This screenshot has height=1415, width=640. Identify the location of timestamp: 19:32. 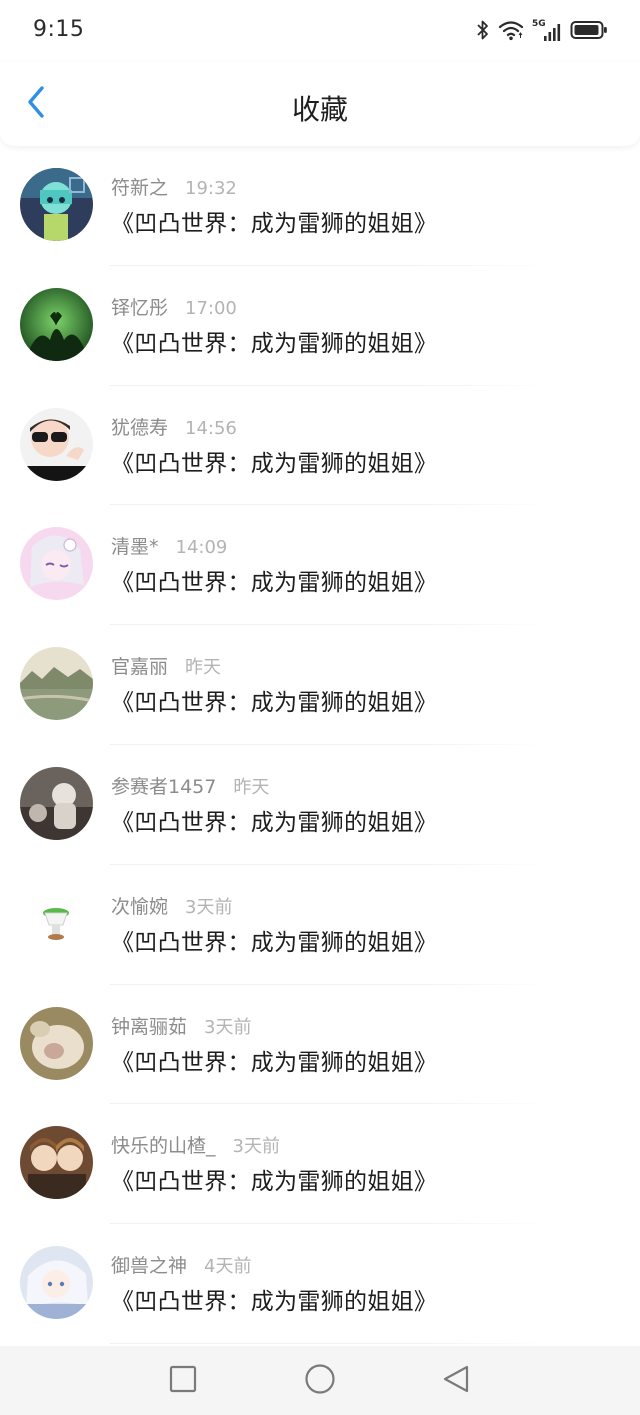
(211, 188).